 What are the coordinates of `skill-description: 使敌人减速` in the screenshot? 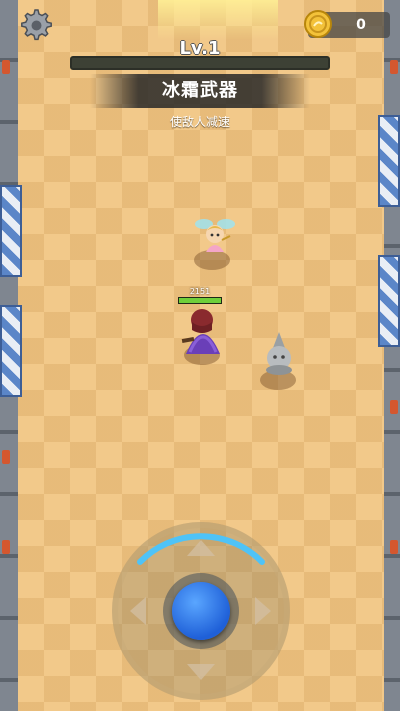 It's located at (199, 122).